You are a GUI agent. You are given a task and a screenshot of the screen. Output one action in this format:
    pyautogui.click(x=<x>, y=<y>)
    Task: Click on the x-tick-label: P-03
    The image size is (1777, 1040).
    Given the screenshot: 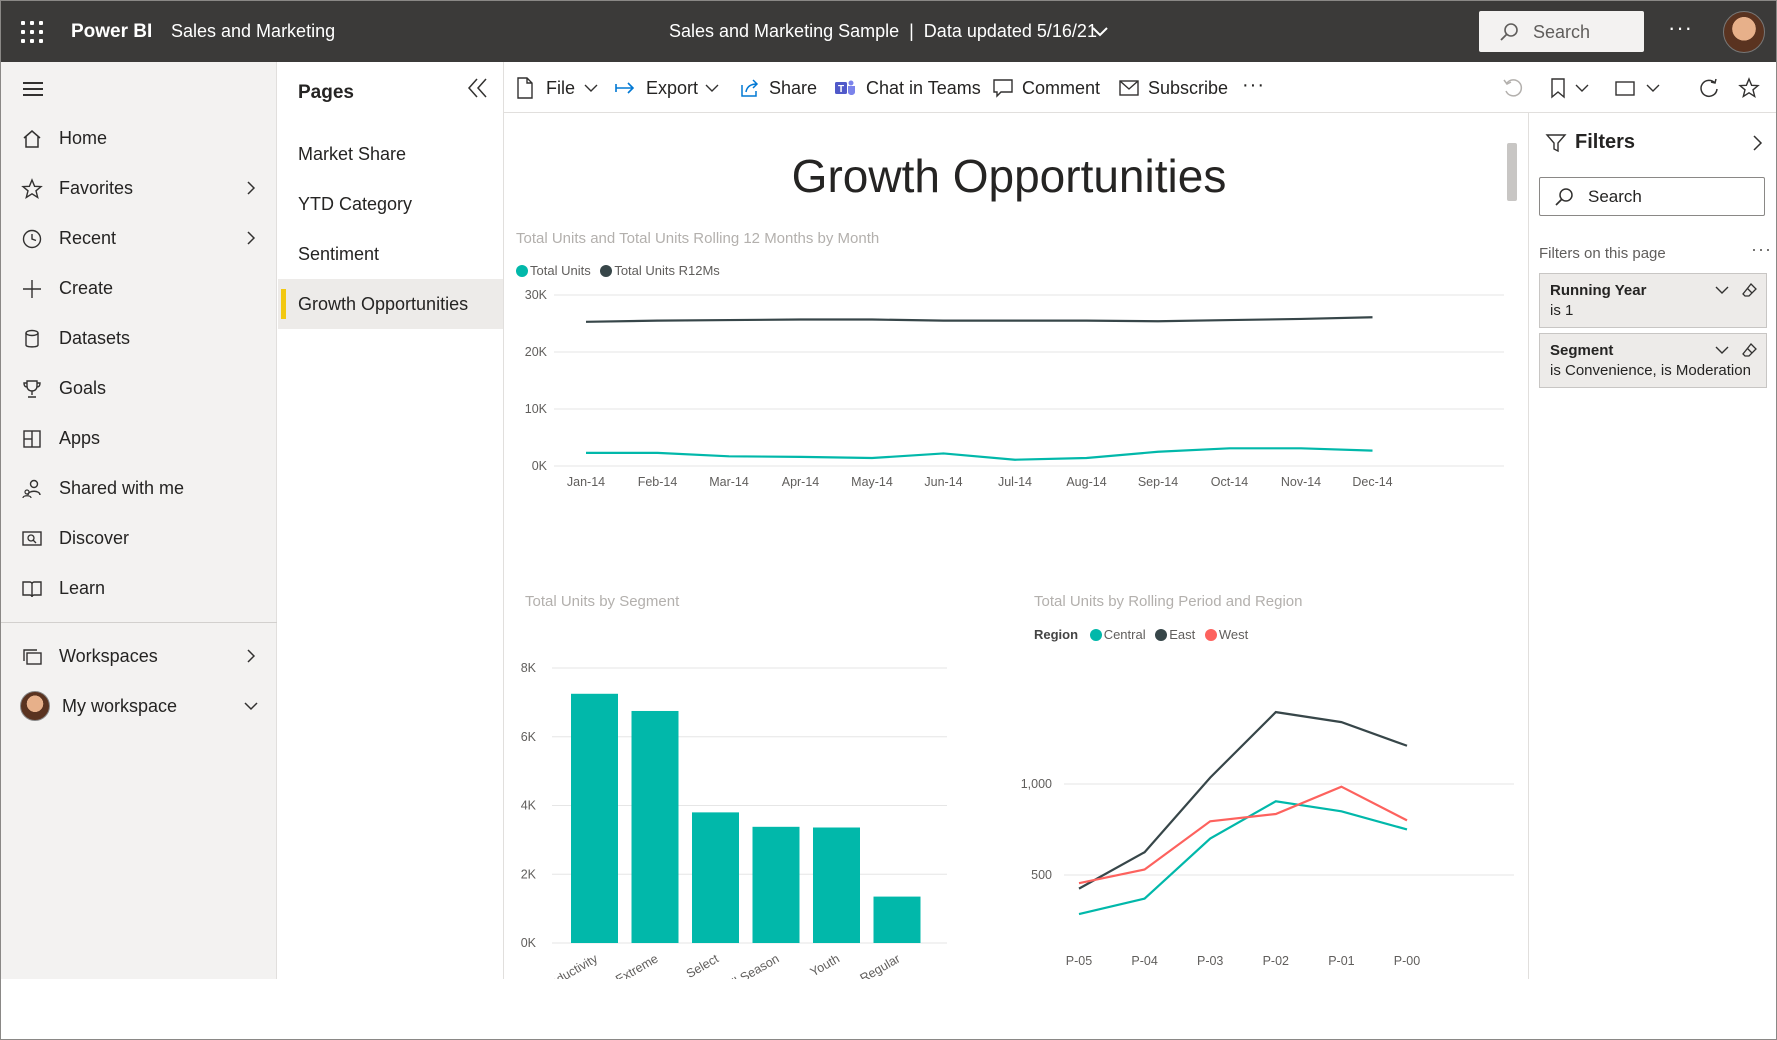 What is the action you would take?
    pyautogui.click(x=1210, y=961)
    